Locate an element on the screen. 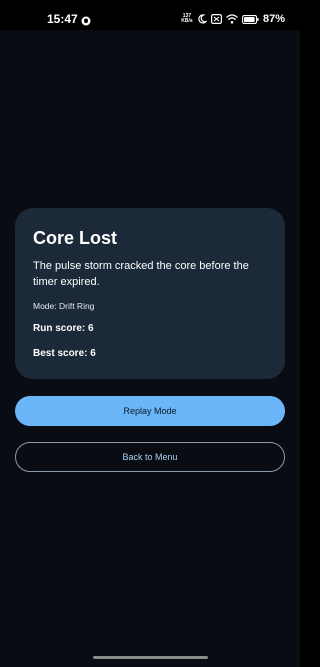 The image size is (320, 667). replay-mode-button: Replay Mode is located at coordinates (150, 411).